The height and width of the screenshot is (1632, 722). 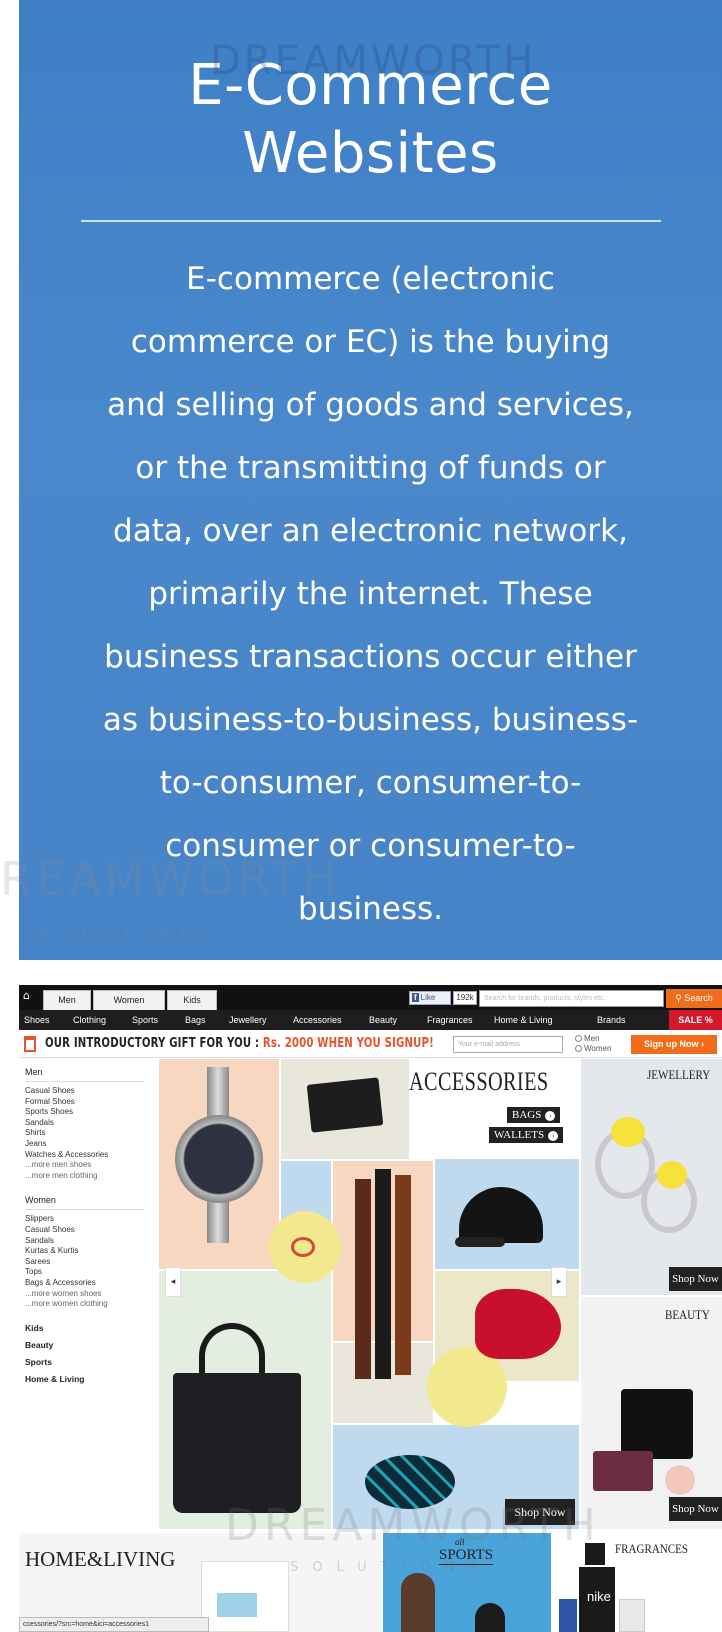 I want to click on tab-women: Women, so click(x=129, y=1000).